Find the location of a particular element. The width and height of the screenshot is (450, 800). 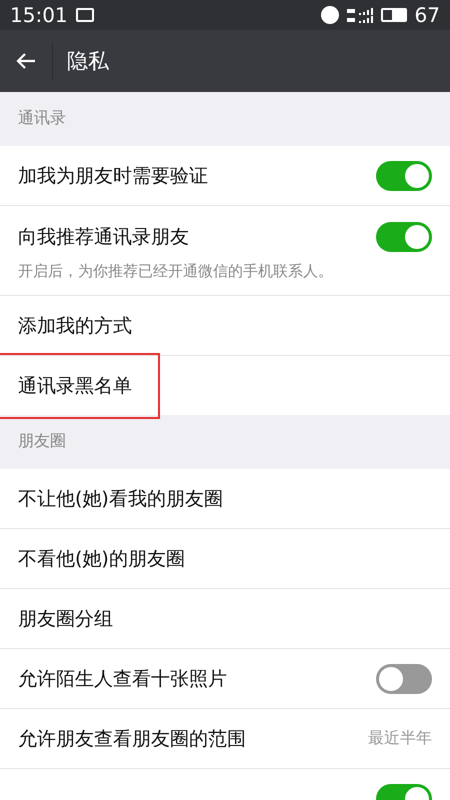

row-label: 通讯录黑名单 is located at coordinates (79, 385).